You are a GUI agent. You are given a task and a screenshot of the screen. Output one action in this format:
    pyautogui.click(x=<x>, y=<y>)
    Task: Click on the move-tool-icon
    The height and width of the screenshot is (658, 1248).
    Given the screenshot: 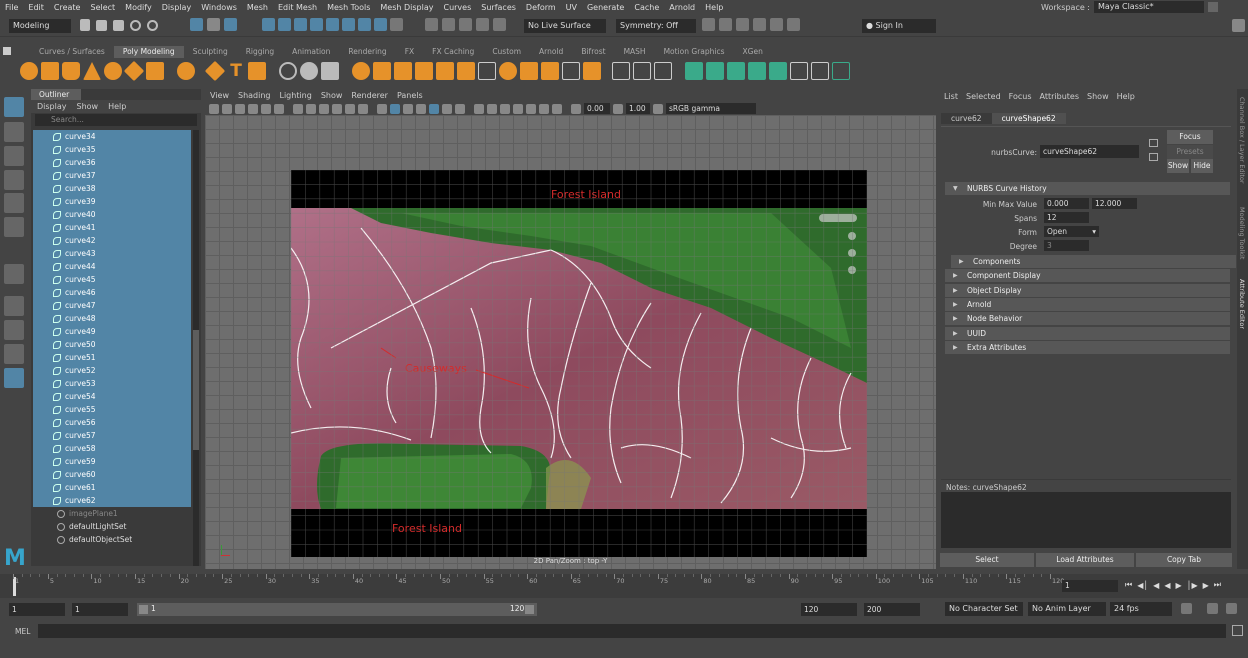 What is the action you would take?
    pyautogui.click(x=14, y=180)
    